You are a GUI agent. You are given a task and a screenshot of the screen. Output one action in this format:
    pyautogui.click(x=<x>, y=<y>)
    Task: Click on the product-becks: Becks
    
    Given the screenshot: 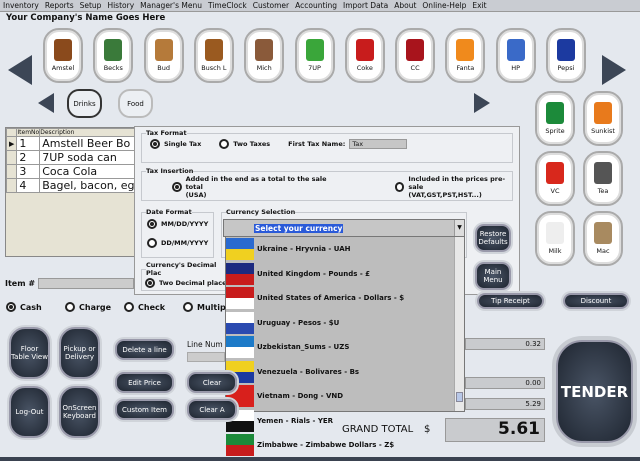 What is the action you would take?
    pyautogui.click(x=113, y=55)
    